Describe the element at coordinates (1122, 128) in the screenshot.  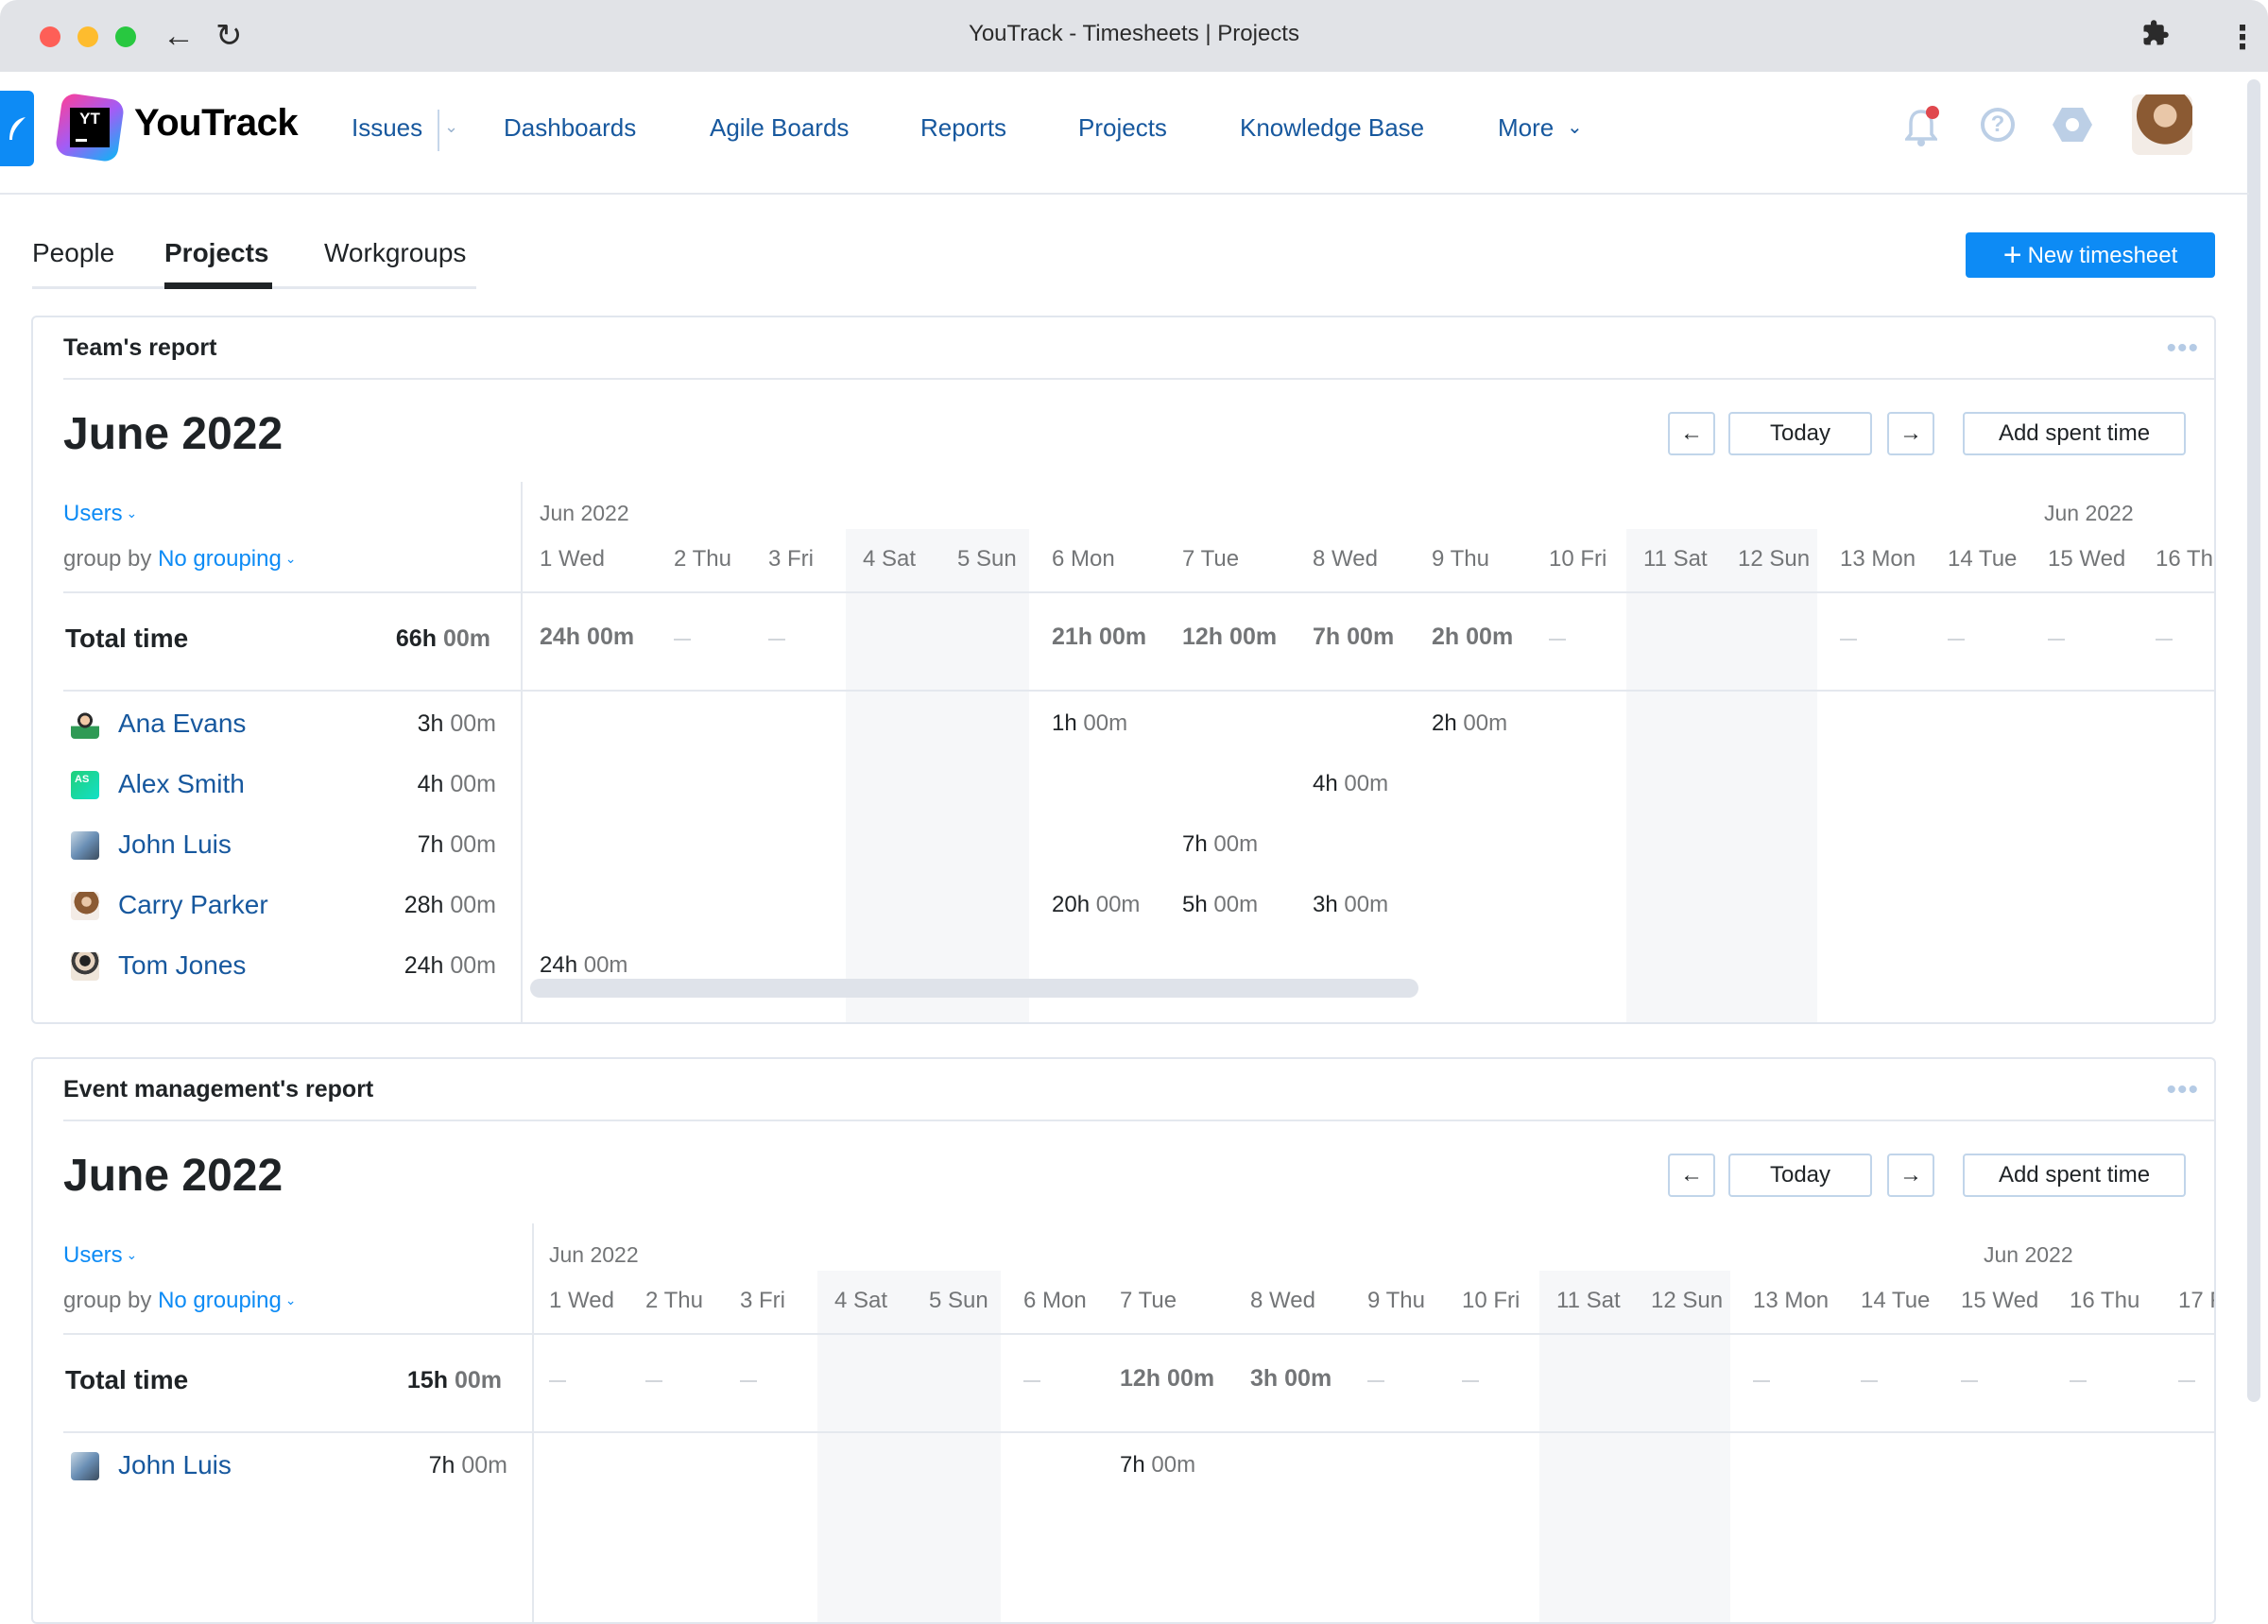
I see `nav-projects: Projects` at that location.